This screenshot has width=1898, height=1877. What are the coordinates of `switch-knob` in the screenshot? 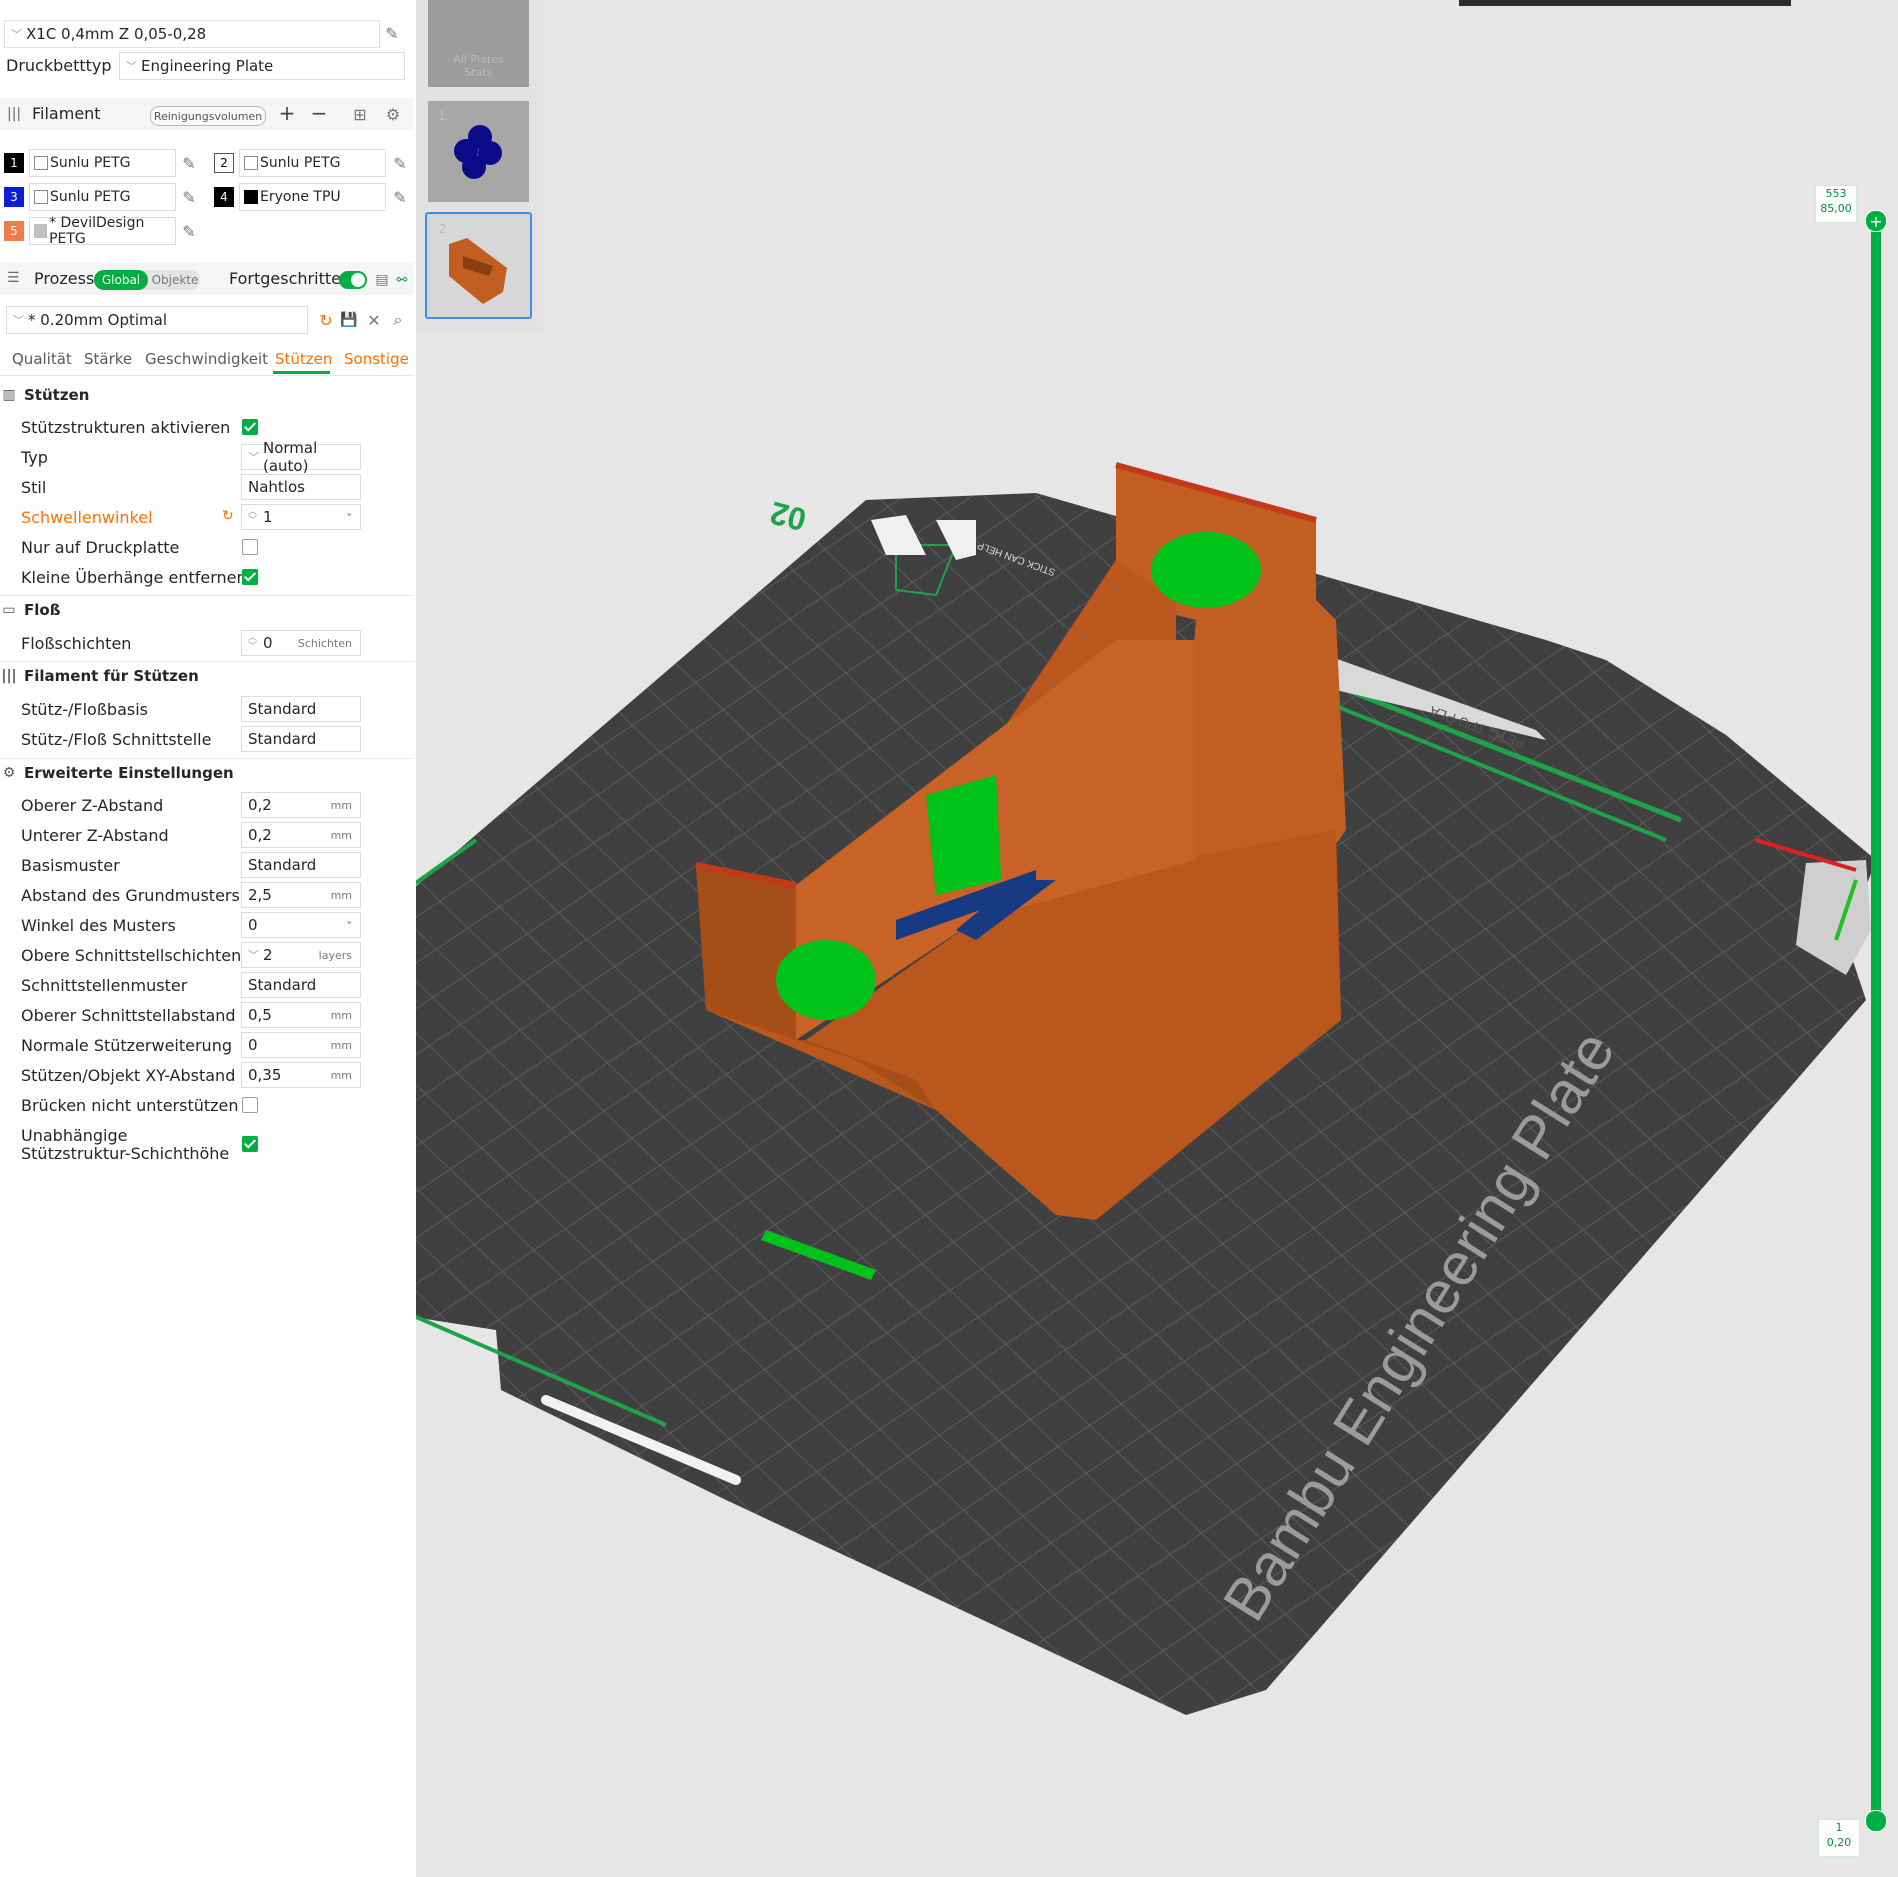 It's located at (358, 280).